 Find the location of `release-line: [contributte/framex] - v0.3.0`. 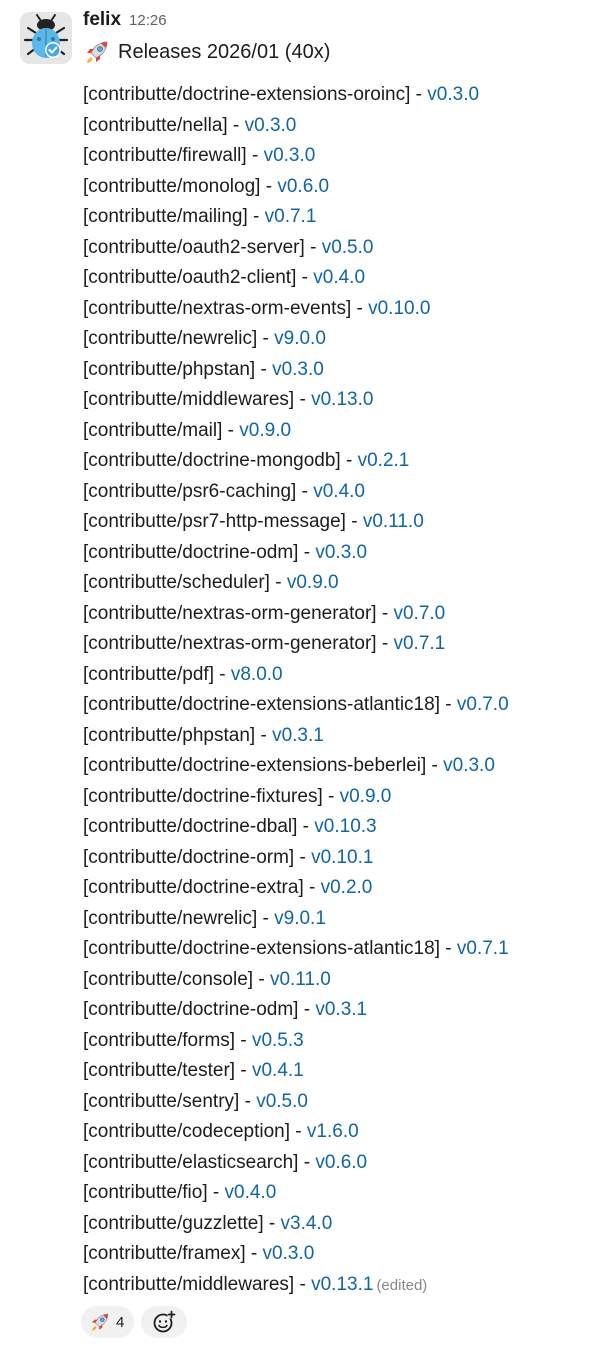

release-line: [contributte/framex] - v0.3.0 is located at coordinates (340, 1254).